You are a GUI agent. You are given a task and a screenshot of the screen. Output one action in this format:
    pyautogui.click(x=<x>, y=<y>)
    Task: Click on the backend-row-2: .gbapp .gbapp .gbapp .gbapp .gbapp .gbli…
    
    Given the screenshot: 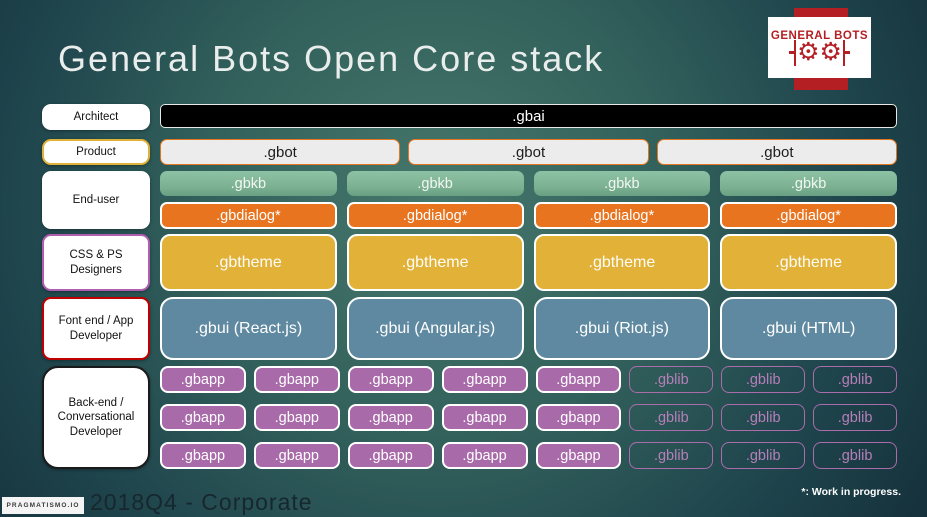 What is the action you would take?
    pyautogui.click(x=528, y=417)
    